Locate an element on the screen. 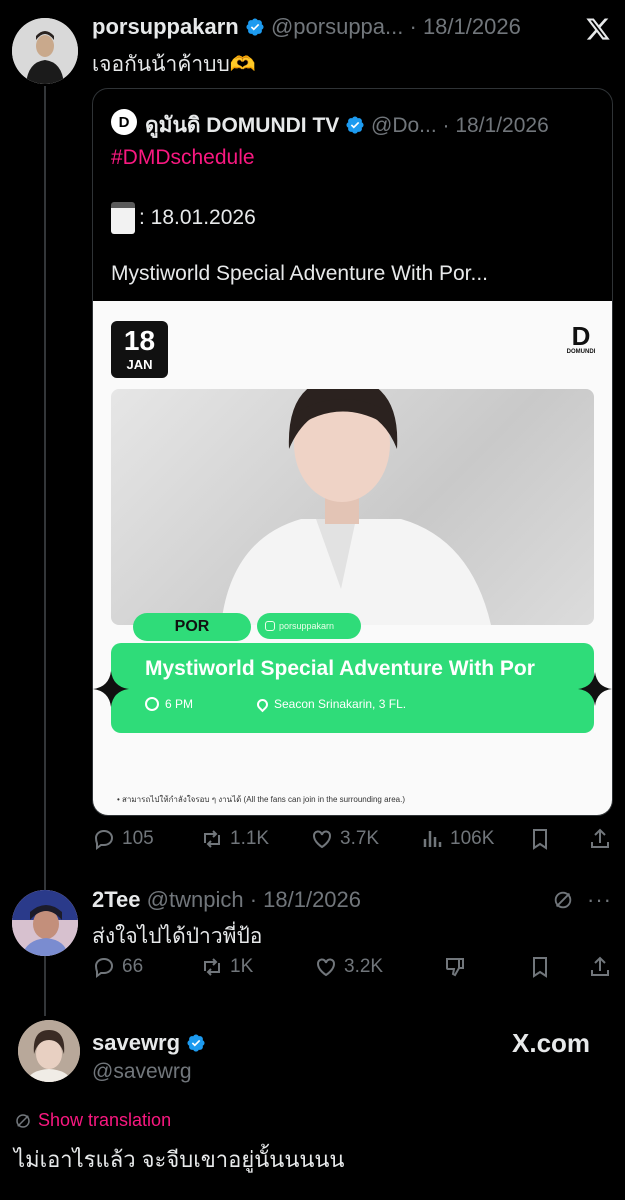 The height and width of the screenshot is (1200, 625). schedule-date: : 18.01.2026 is located at coordinates (197, 217).